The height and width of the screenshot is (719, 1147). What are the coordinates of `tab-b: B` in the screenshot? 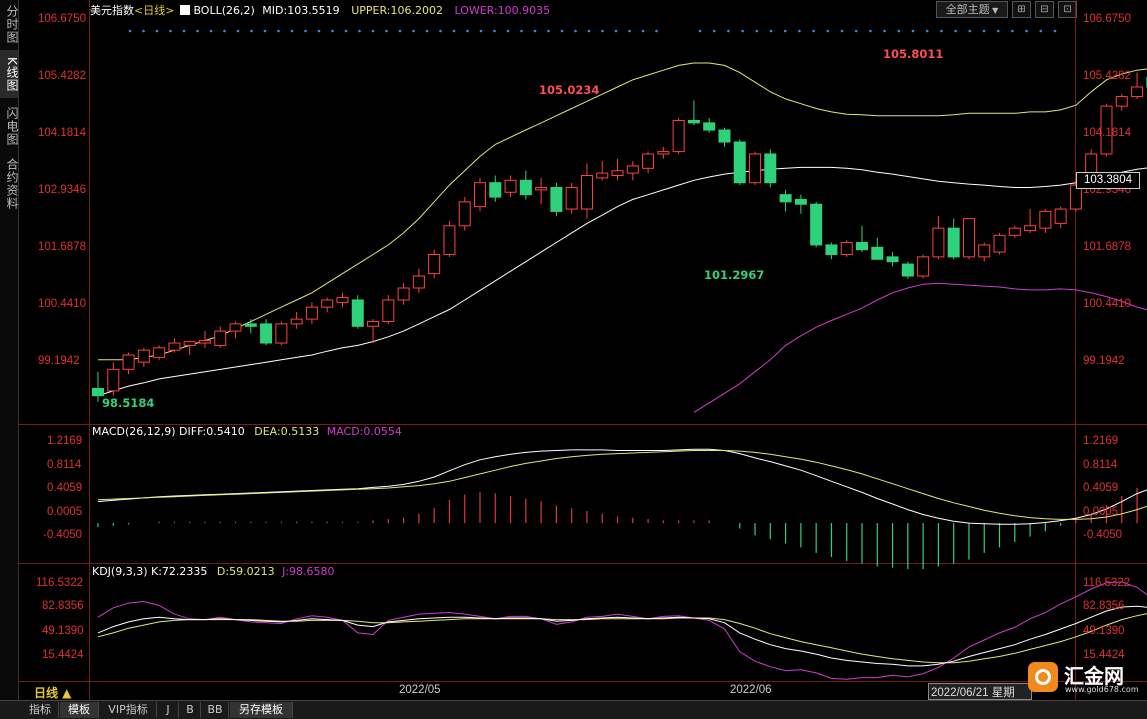 It's located at (190, 710).